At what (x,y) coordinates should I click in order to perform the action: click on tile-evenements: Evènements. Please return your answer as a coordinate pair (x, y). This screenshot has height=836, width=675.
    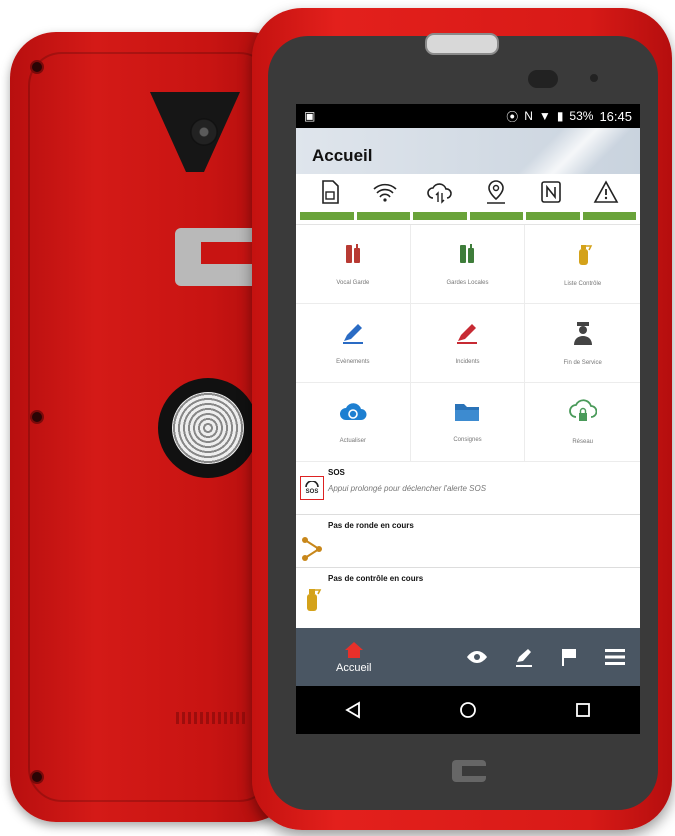
    Looking at the image, I should click on (353, 343).